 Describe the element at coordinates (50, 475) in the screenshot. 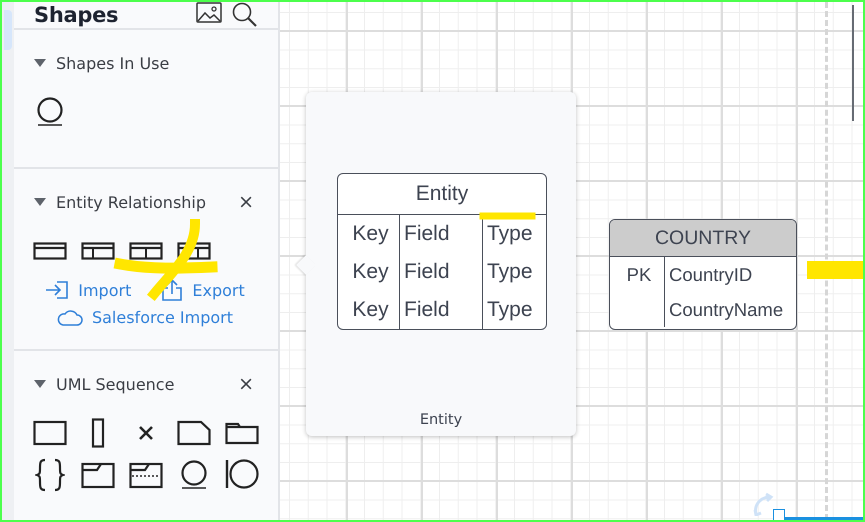

I see `braces-shape-icon` at that location.